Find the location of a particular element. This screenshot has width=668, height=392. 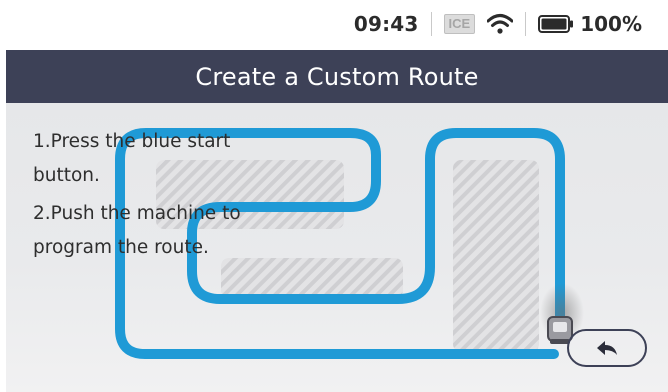

clock: 09:43 is located at coordinates (386, 24).